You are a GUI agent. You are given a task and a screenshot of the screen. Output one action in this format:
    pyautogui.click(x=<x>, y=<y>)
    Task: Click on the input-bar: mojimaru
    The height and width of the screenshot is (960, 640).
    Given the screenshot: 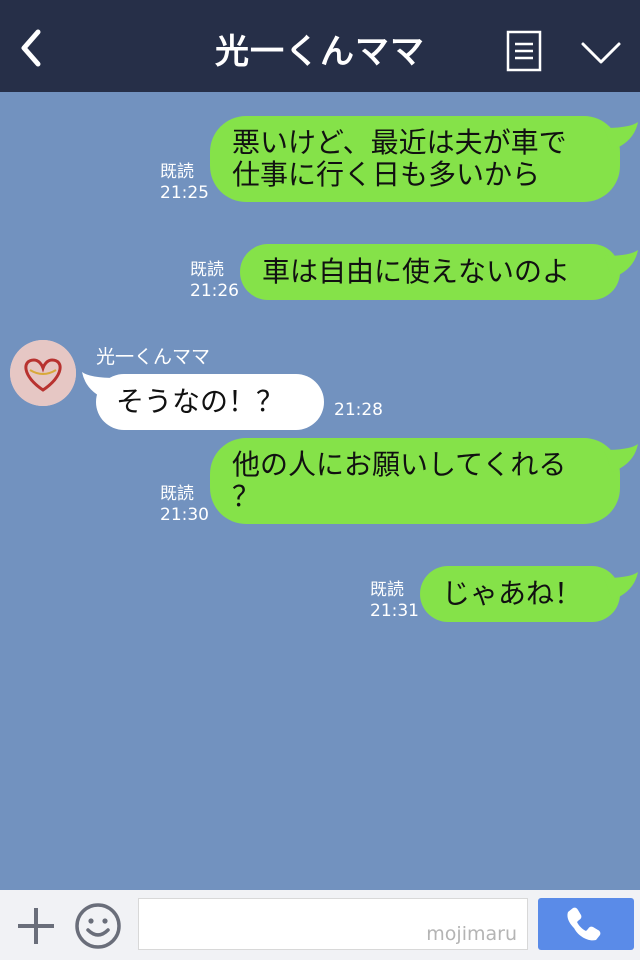 What is the action you would take?
    pyautogui.click(x=320, y=925)
    